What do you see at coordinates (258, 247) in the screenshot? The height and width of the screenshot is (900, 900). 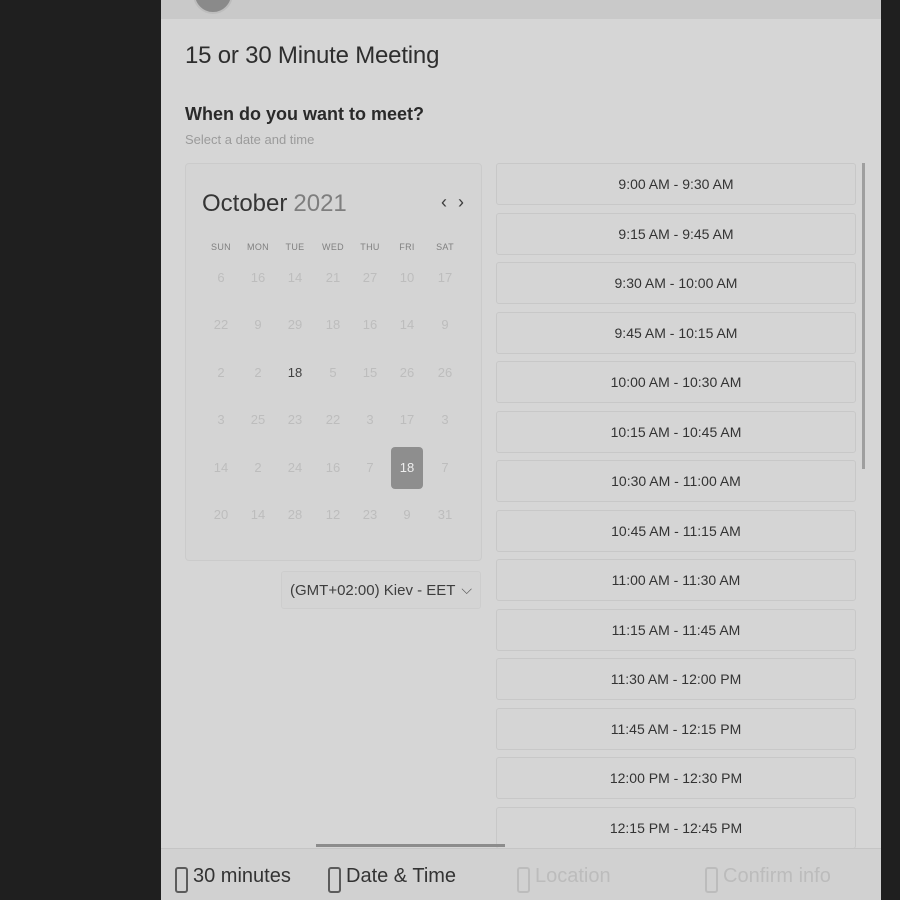 I see `weekday-label: MON` at bounding box center [258, 247].